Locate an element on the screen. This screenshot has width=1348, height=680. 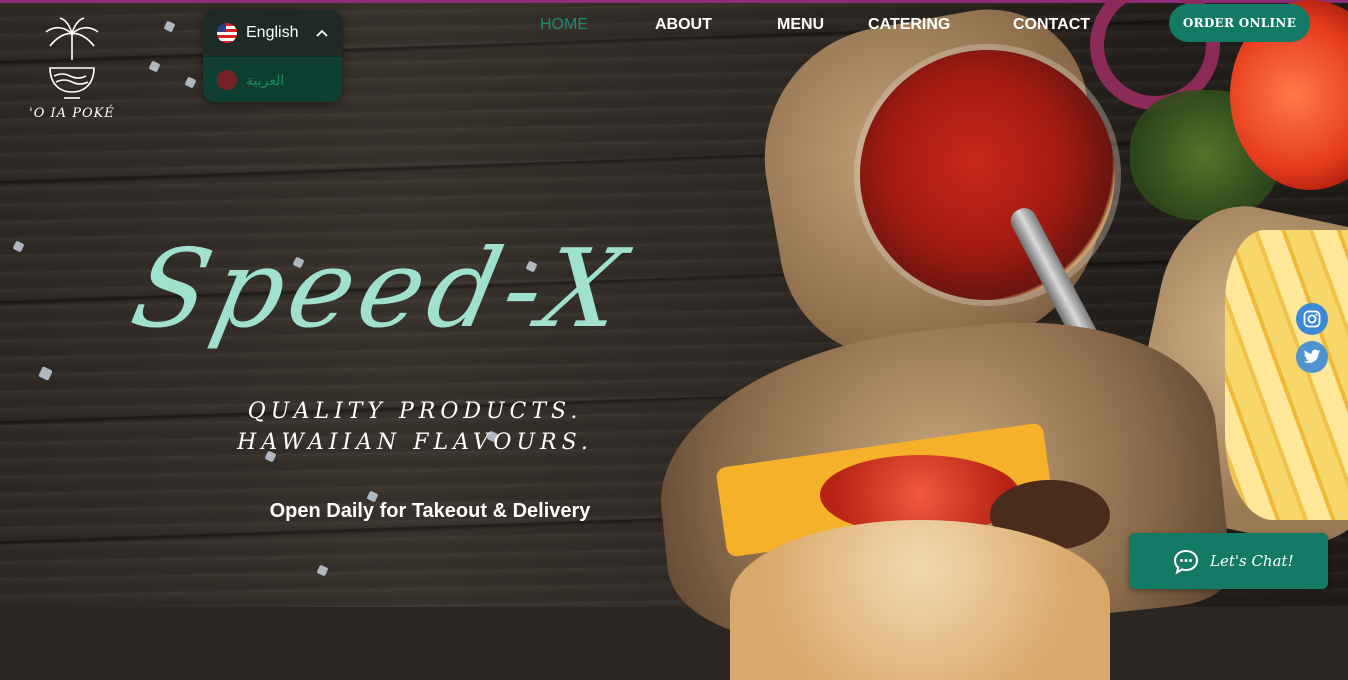
language-option-arabic: العربية is located at coordinates (272, 79).